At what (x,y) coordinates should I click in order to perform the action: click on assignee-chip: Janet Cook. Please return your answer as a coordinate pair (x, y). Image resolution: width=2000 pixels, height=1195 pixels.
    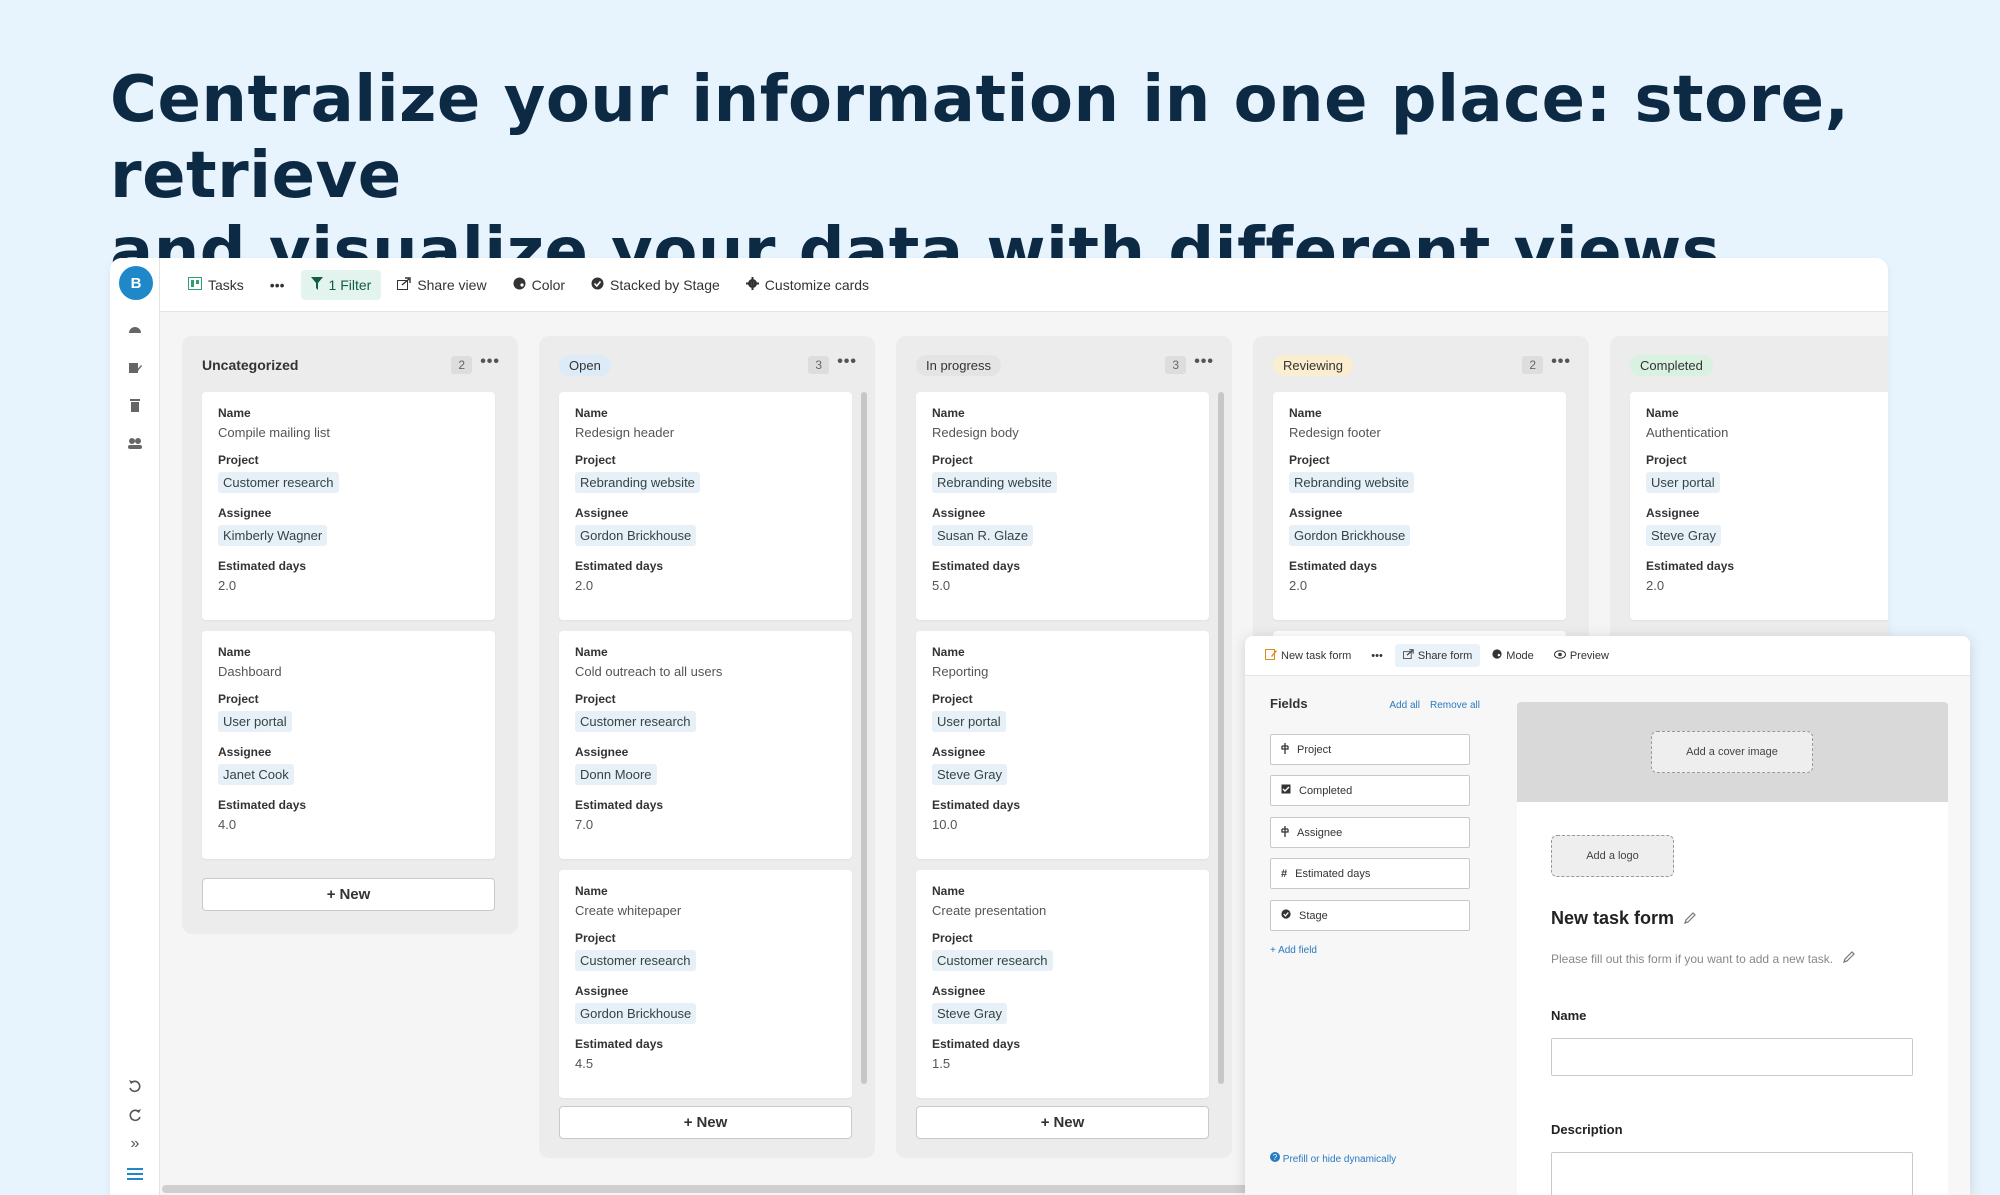
    Looking at the image, I should click on (256, 774).